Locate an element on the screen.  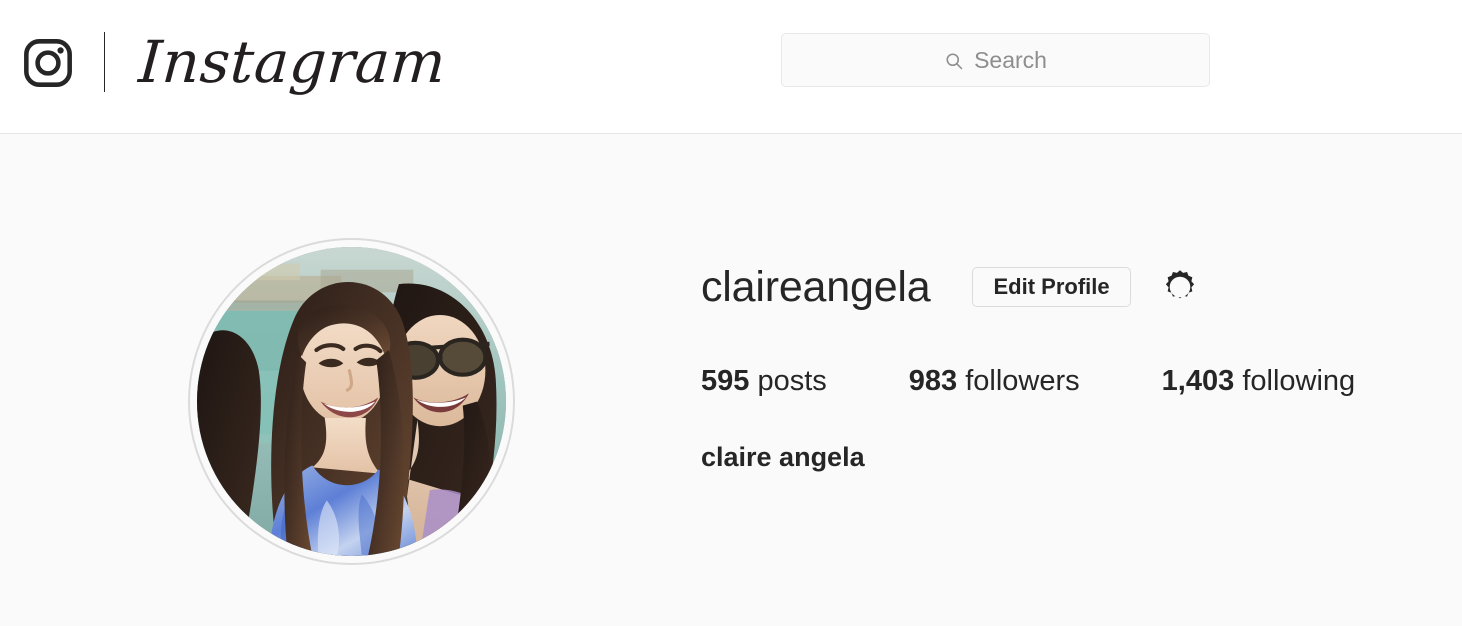
edit-profile-button: Edit Profile is located at coordinates (1051, 287).